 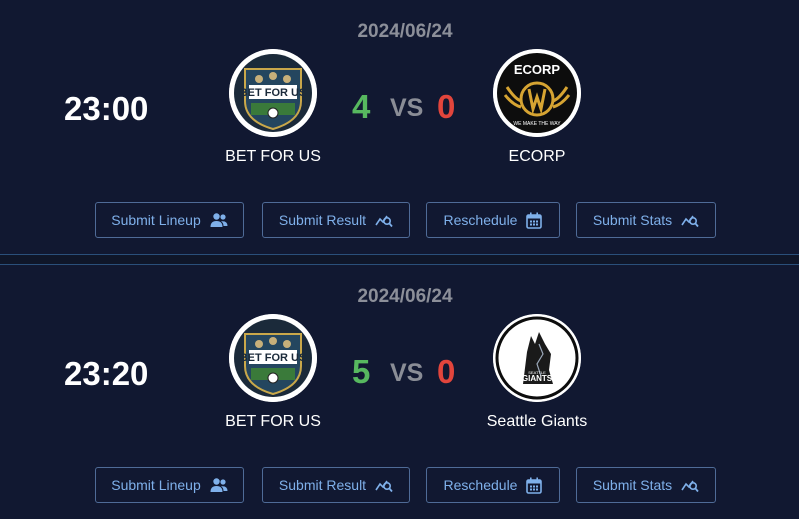 I want to click on away-logo-text: GIANTS, so click(x=537, y=378).